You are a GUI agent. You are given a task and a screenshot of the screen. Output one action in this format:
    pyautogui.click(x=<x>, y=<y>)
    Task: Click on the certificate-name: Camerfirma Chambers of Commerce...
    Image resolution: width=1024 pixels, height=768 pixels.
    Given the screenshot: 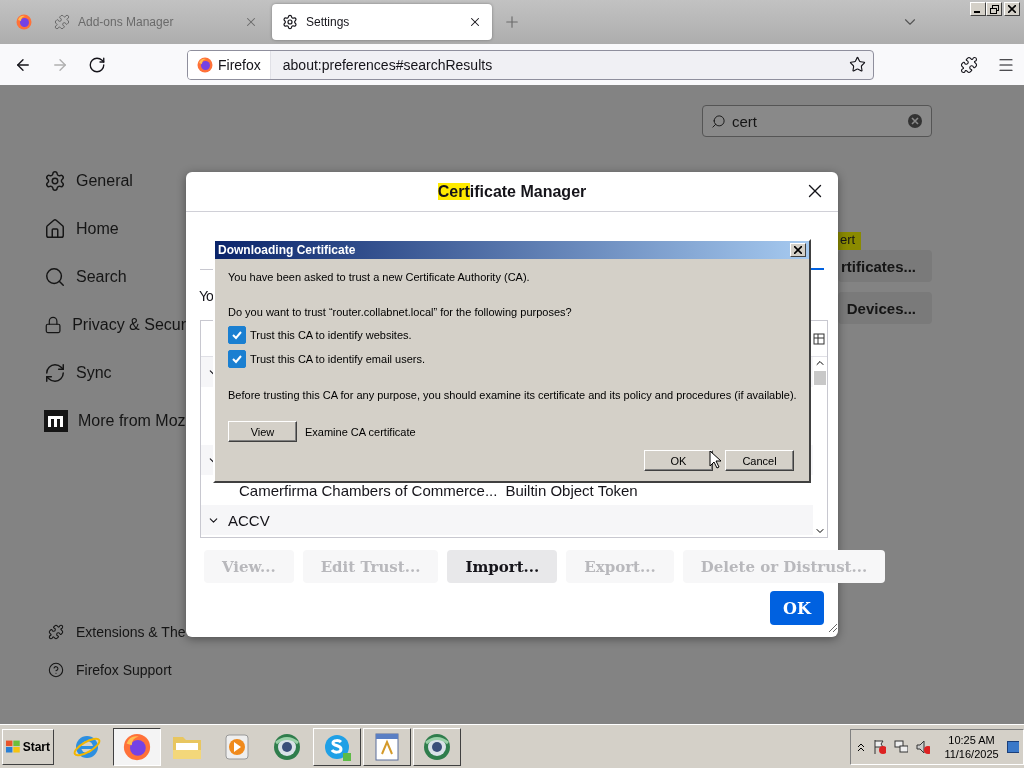 What is the action you would take?
    pyautogui.click(x=368, y=490)
    